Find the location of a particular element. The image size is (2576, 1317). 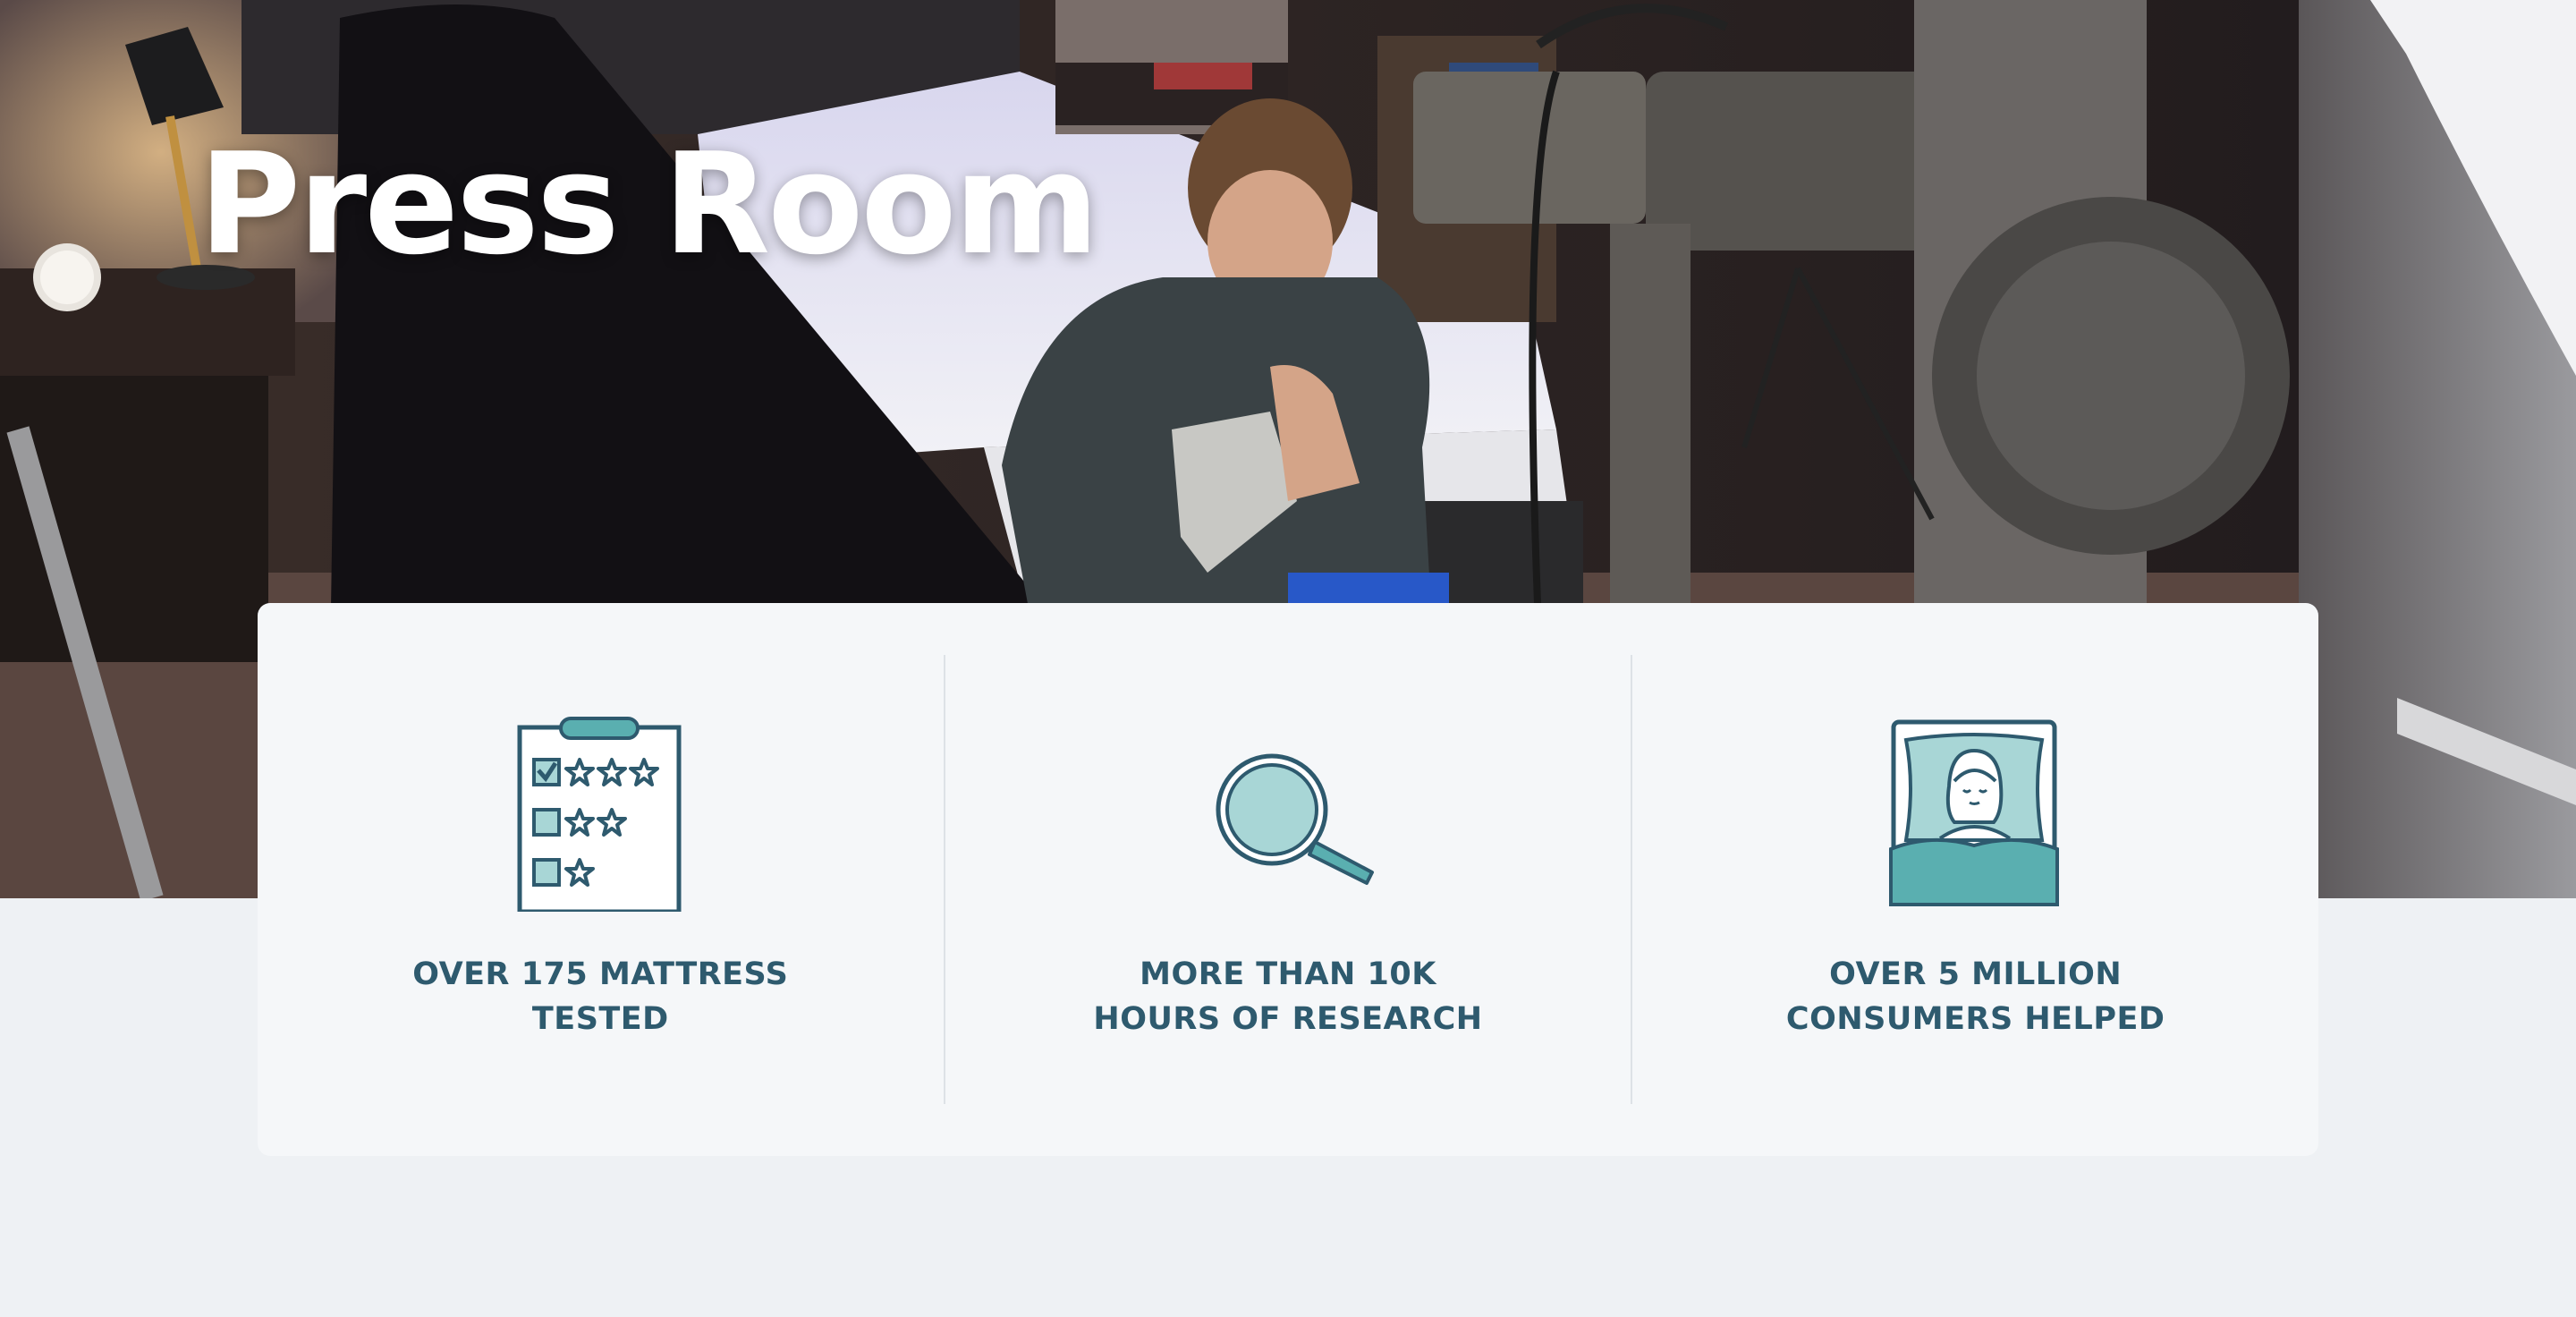

stat-consumers-helped: OVER 5 MILLION CONSUMERS HELPED is located at coordinates (1975, 879).